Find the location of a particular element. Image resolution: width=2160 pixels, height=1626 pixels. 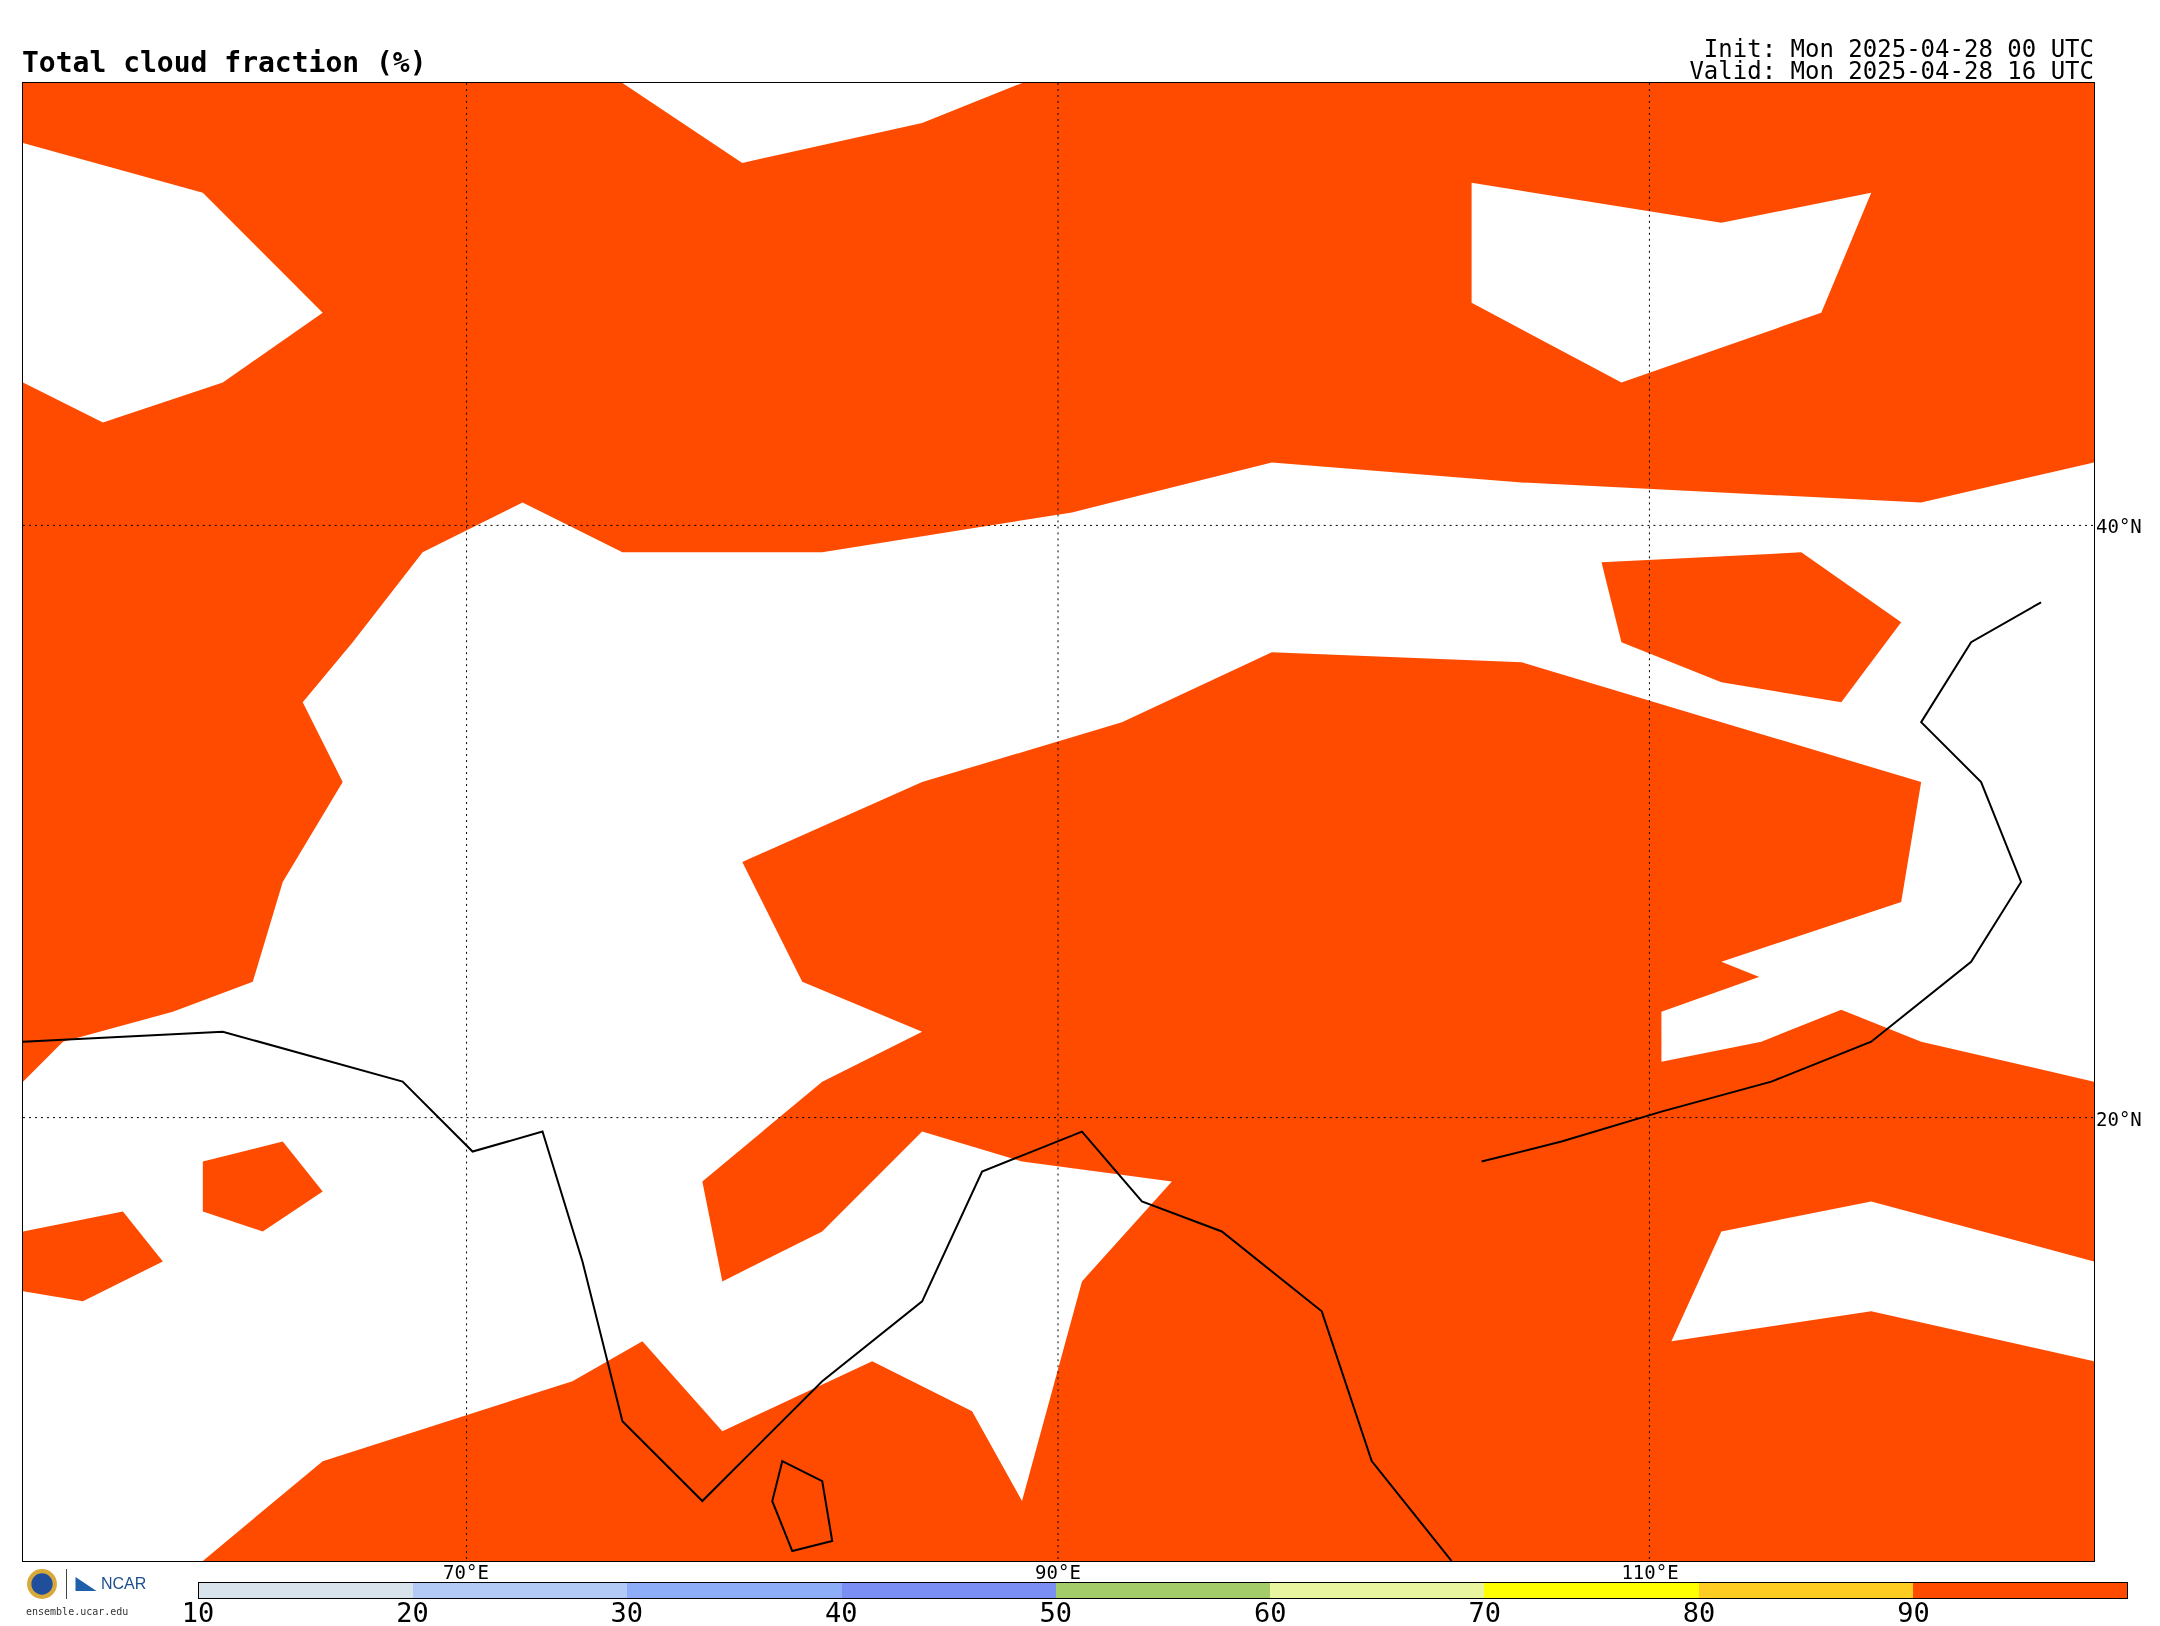

seal-icon is located at coordinates (42, 1584).